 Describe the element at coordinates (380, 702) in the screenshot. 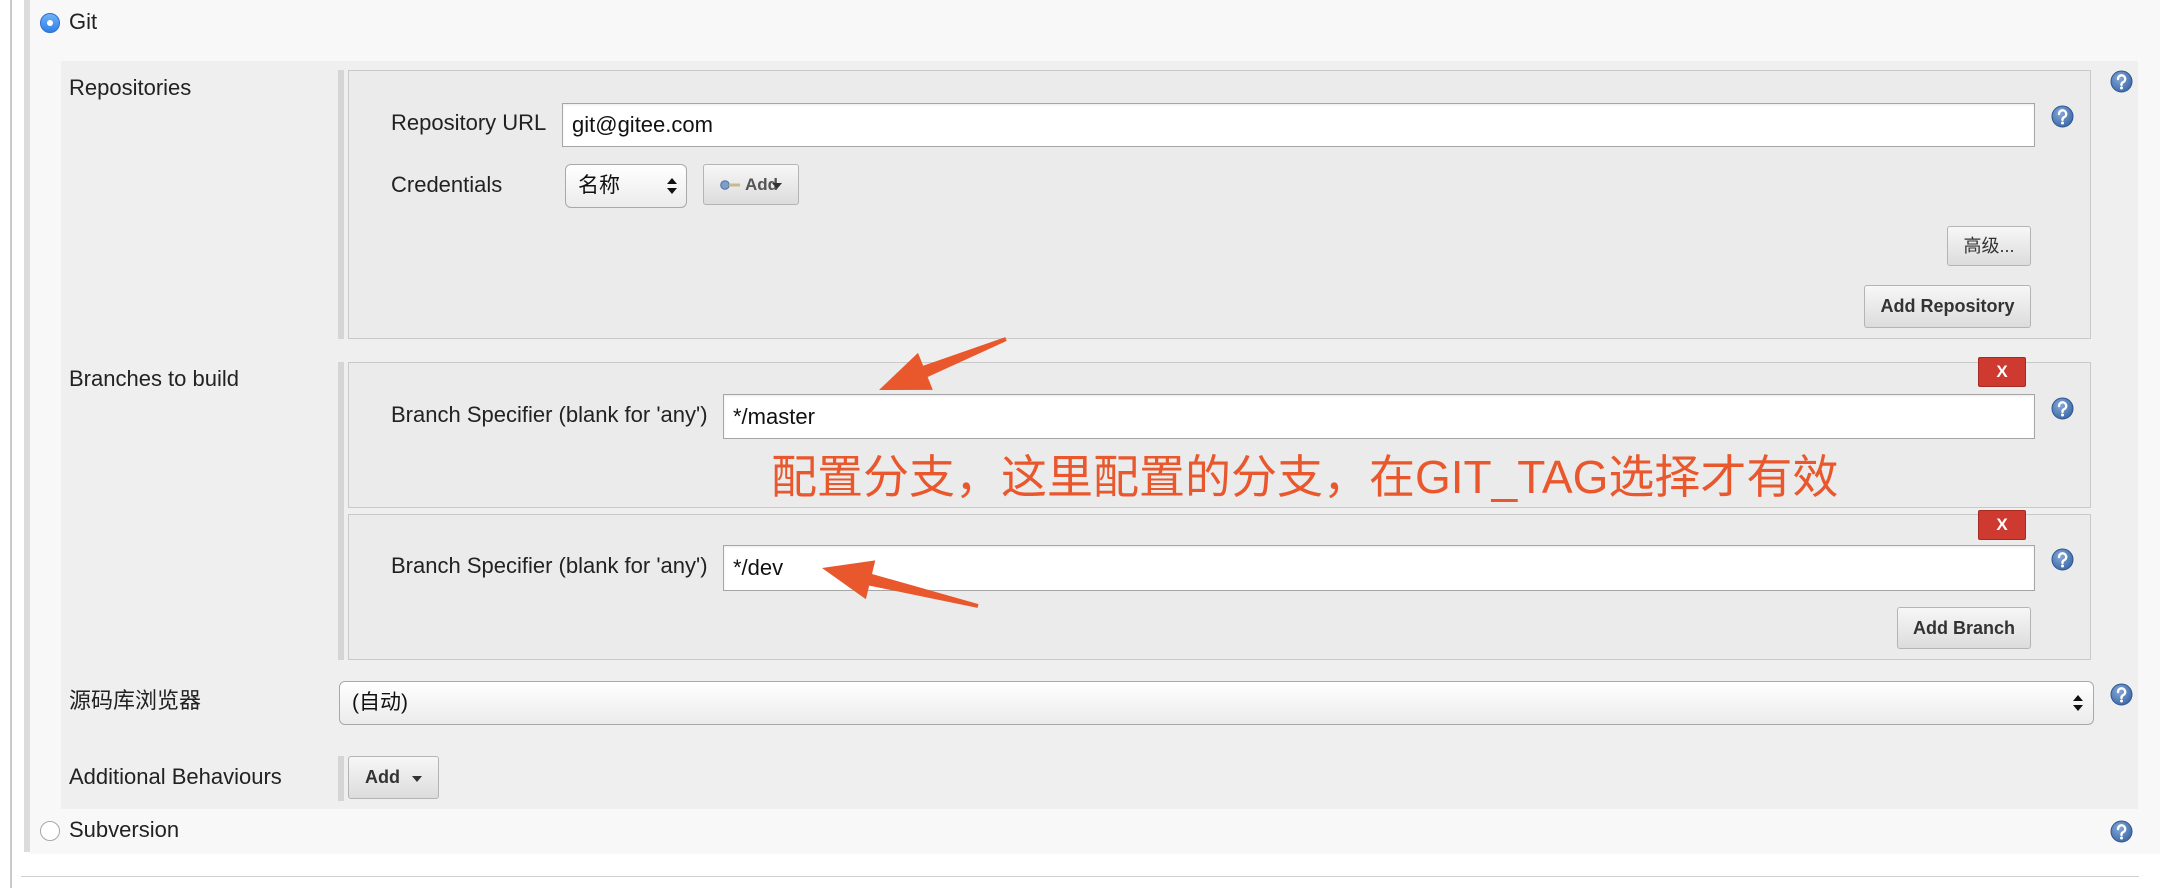

I see `repository-browser-selected-value: (自动)` at that location.